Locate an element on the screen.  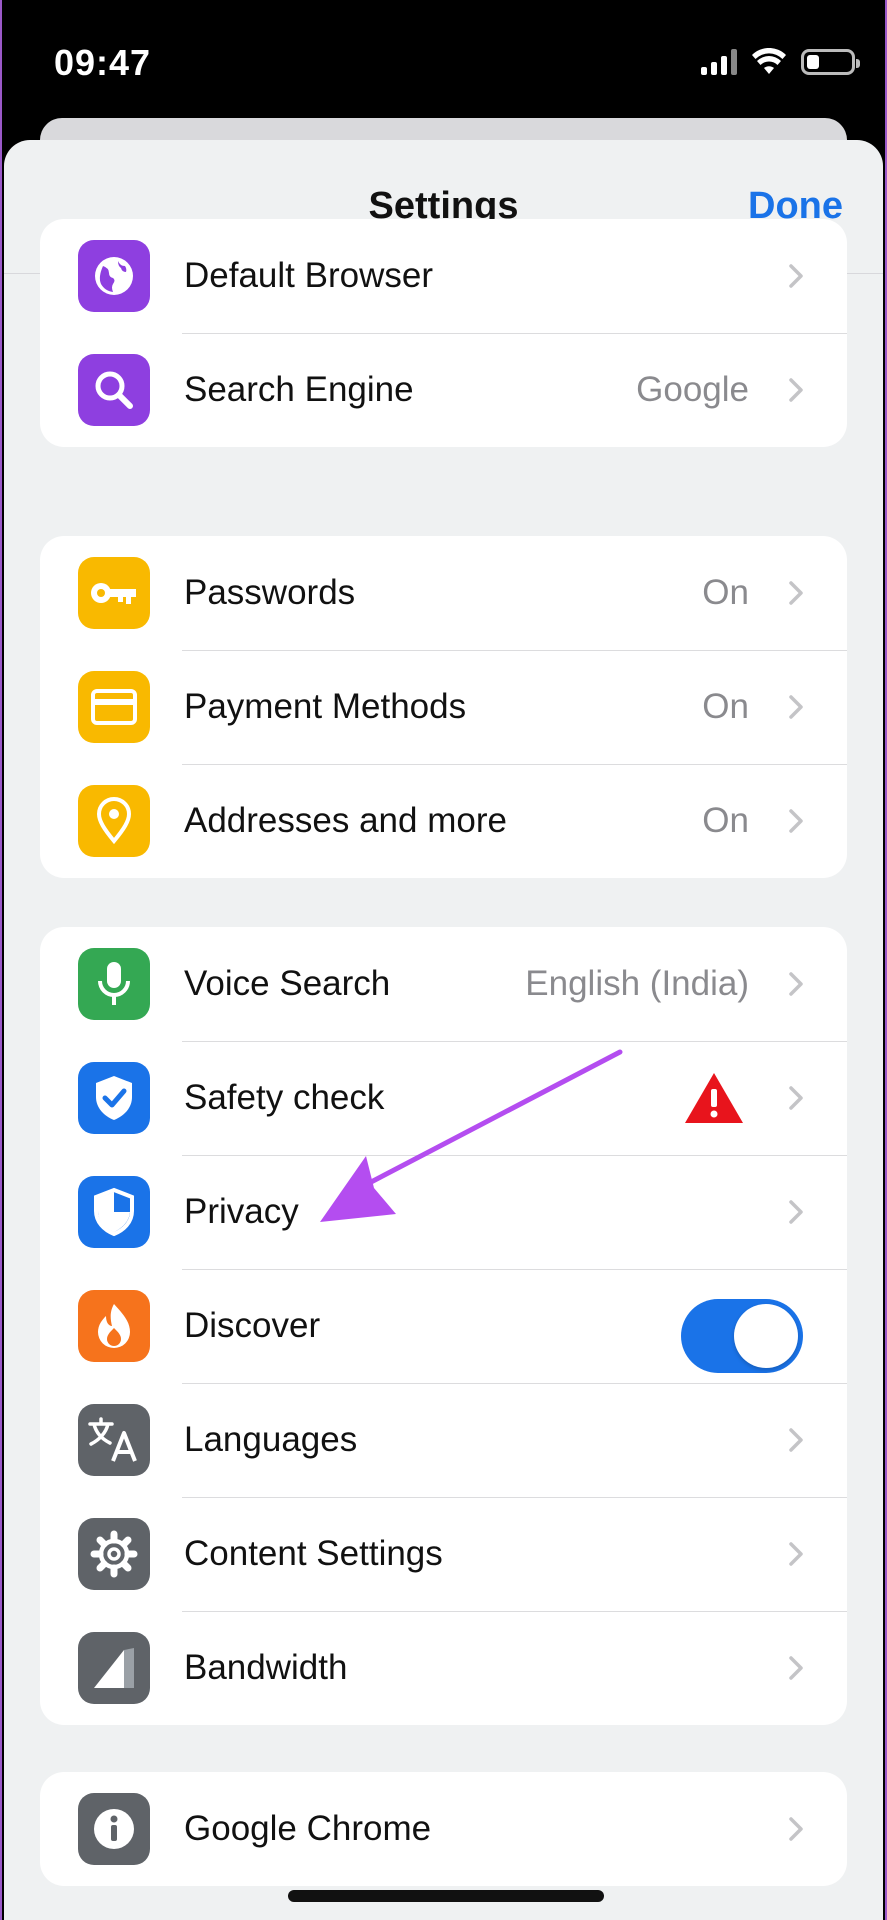
status-icons is located at coordinates (780, 62).